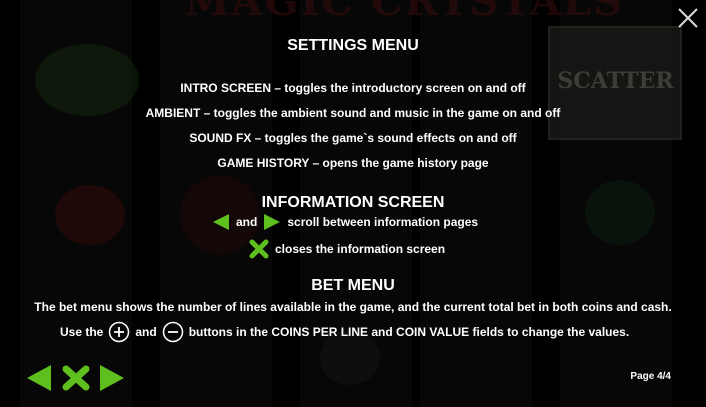 Image resolution: width=706 pixels, height=407 pixels. Describe the element at coordinates (650, 376) in the screenshot. I see `page-indicator: Page 4/4` at that location.